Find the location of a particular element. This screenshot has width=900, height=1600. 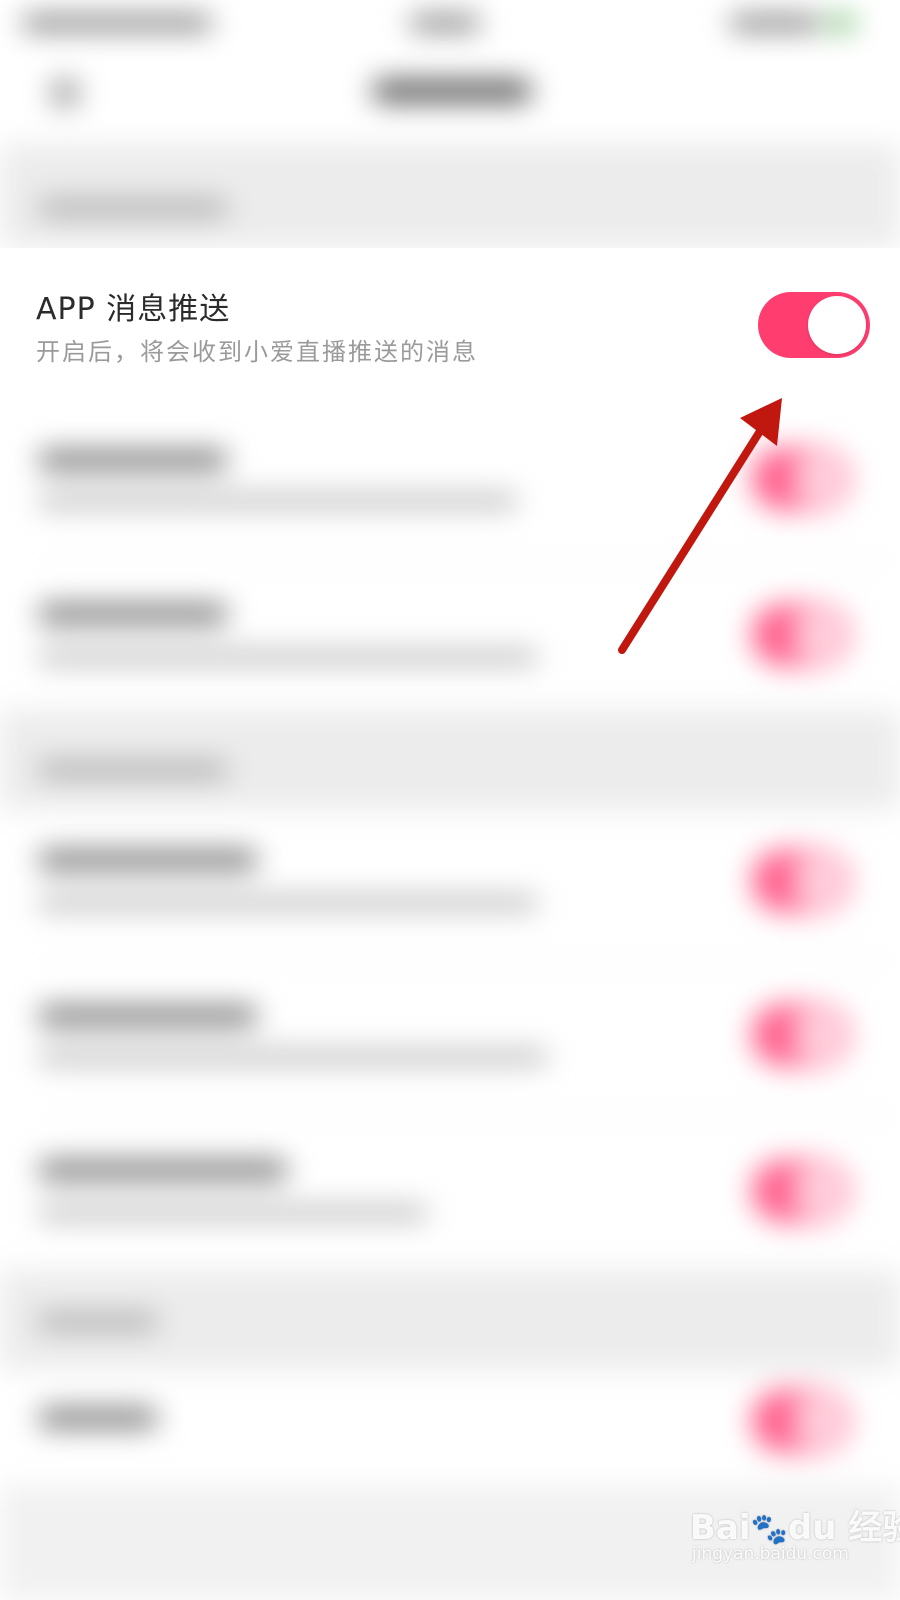

toggle-knob is located at coordinates (837, 325).